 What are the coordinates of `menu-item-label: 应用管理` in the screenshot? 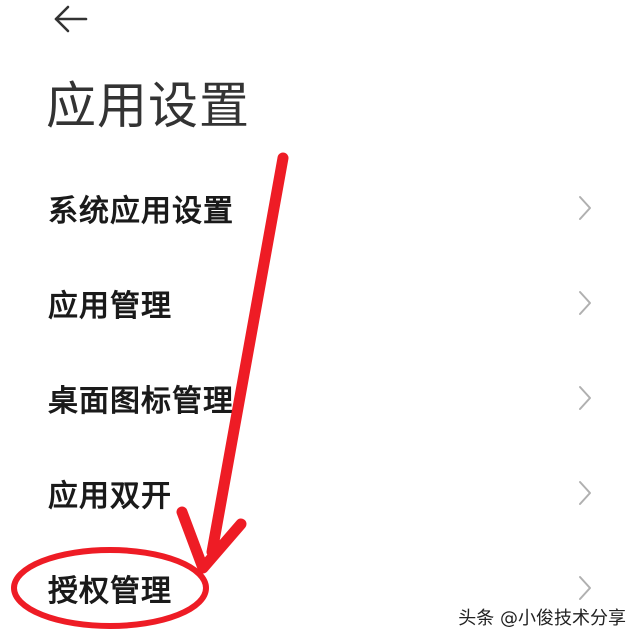 It's located at (110, 306).